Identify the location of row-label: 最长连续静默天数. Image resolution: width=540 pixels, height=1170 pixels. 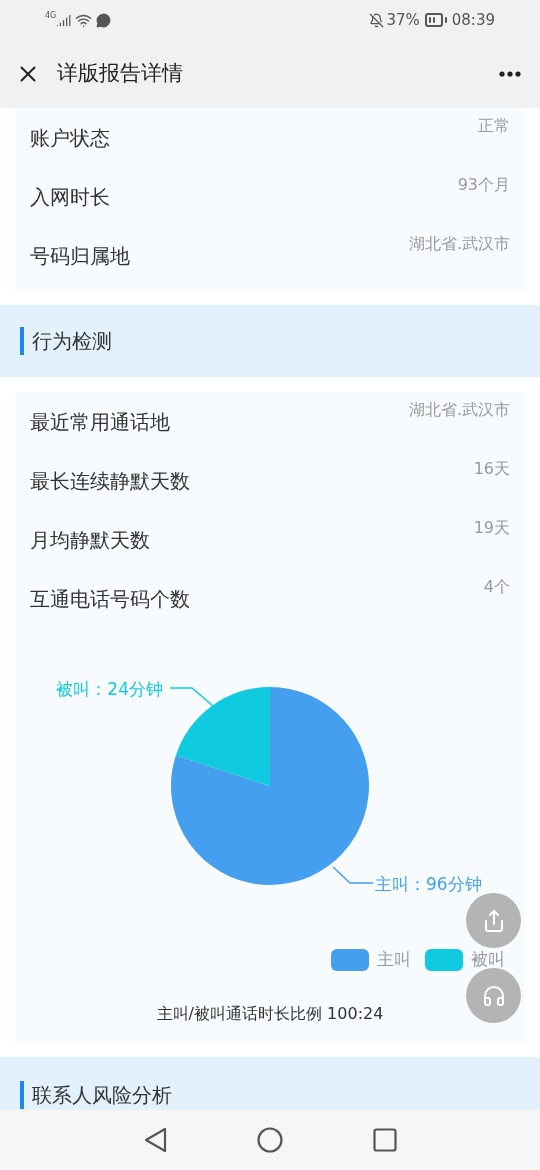
(110, 481).